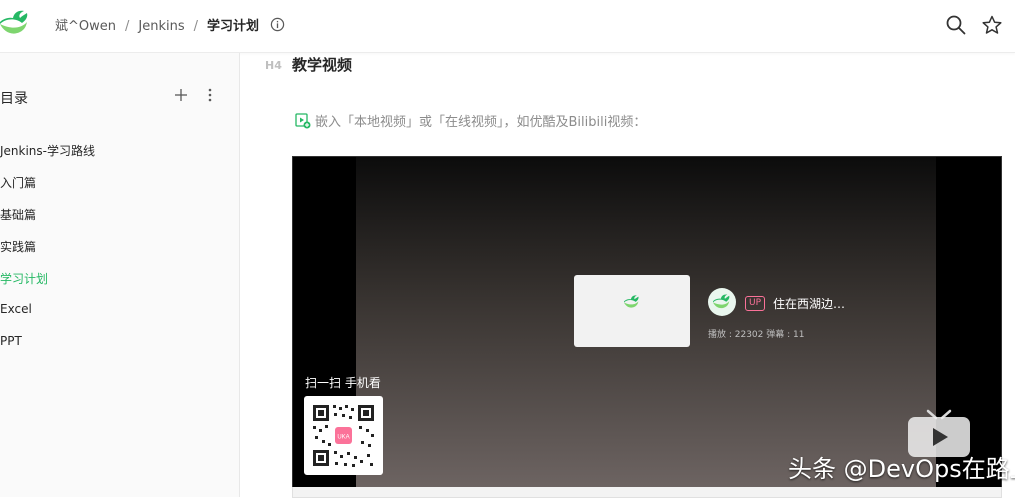 This screenshot has height=498, width=1015. What do you see at coordinates (507, 26) in the screenshot?
I see `top-header: 斌^Owen / Jenkins / 学习计划` at bounding box center [507, 26].